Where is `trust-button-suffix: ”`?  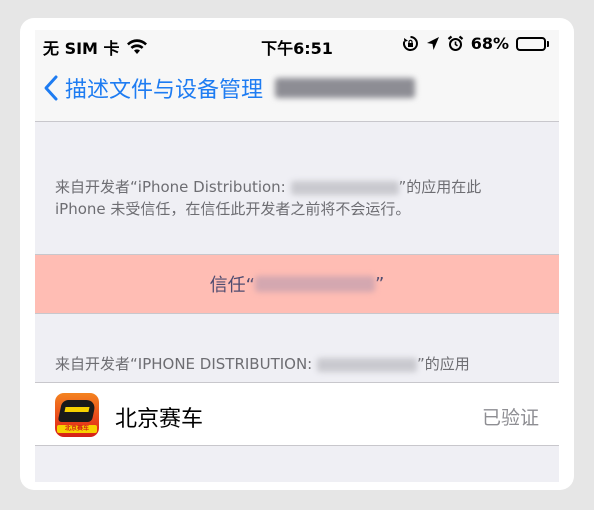
trust-button-suffix: ” is located at coordinates (380, 284).